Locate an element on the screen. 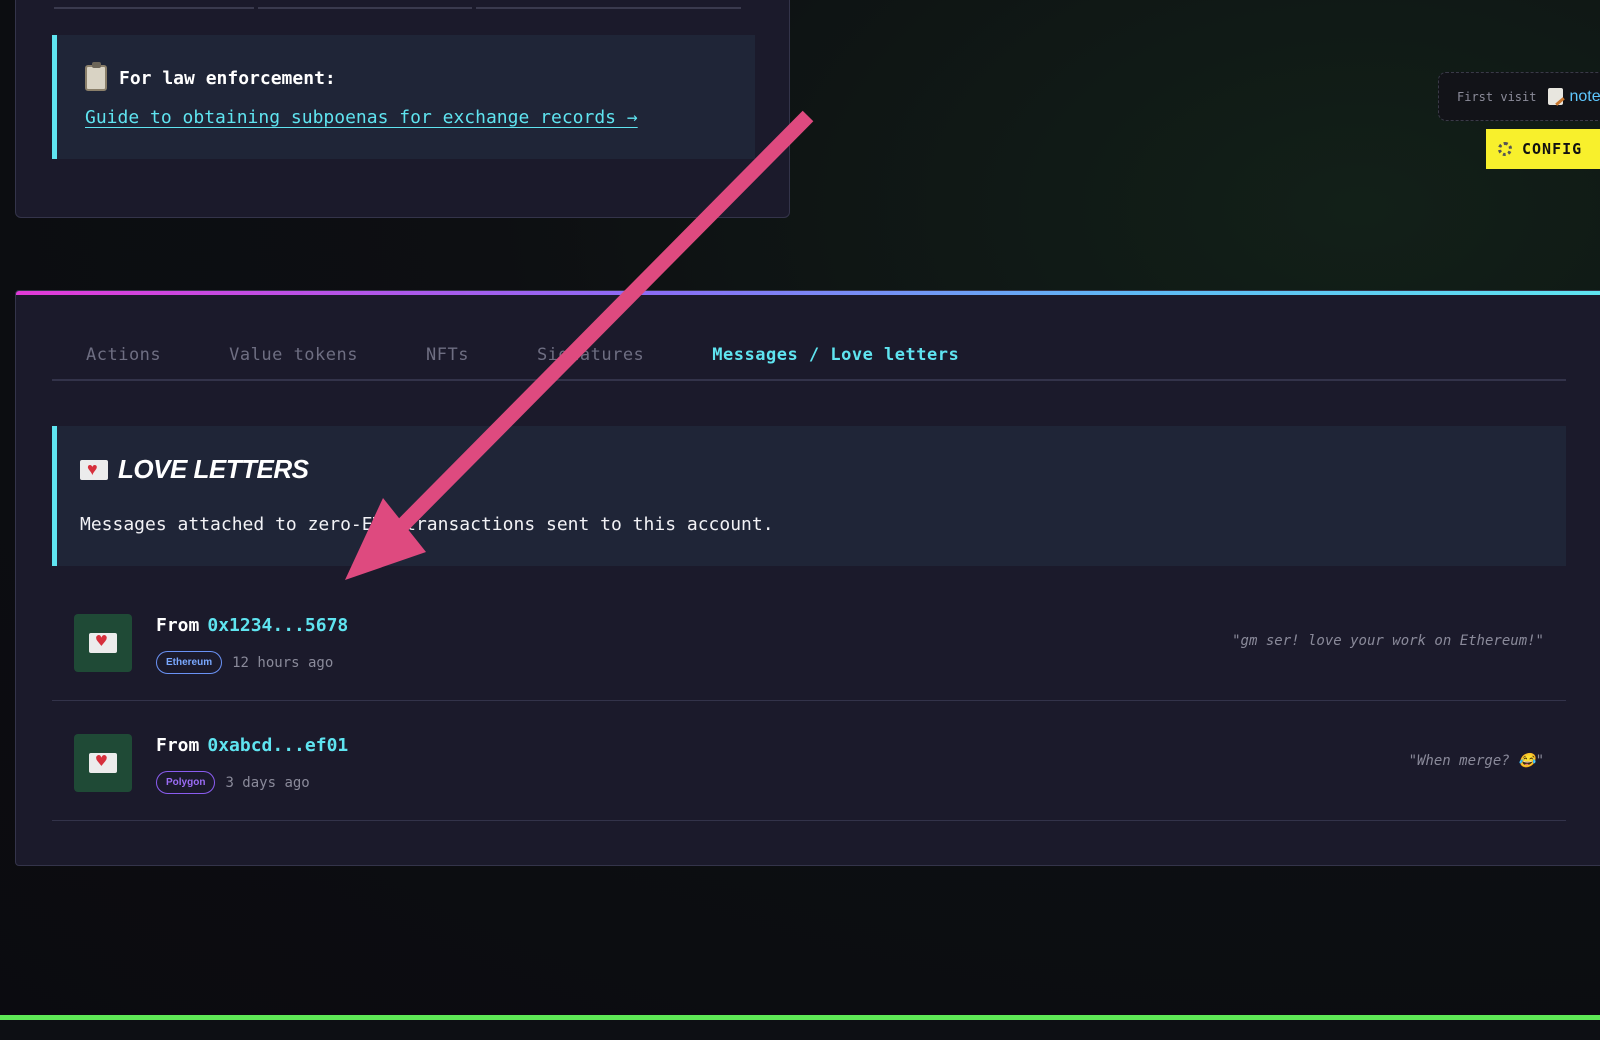 The image size is (1600, 1040). message-meta: Ethereum 12 hours ago is located at coordinates (244, 662).